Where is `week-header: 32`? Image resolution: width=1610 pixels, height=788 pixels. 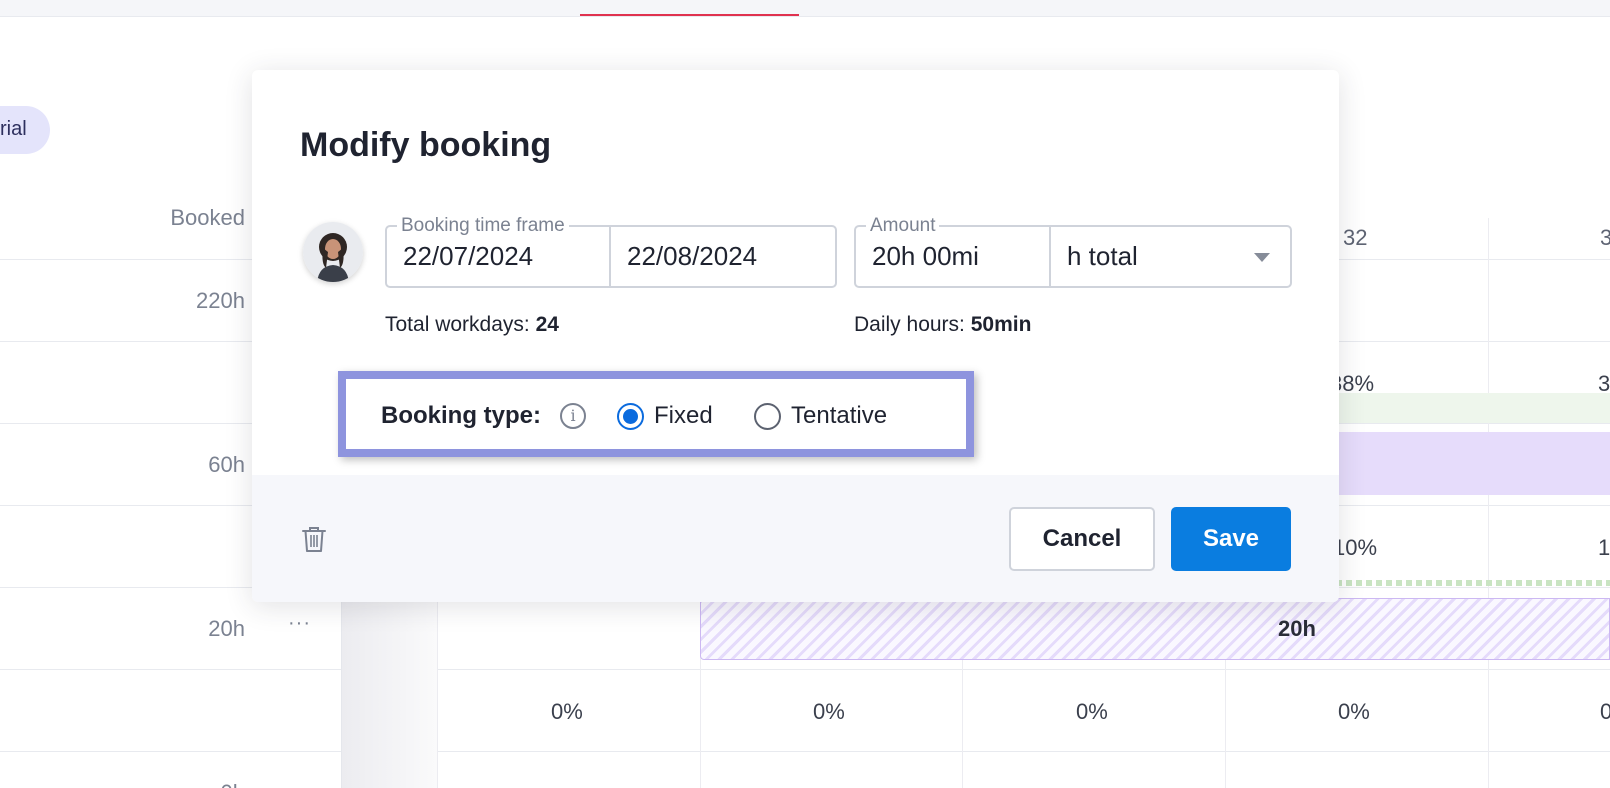
week-header: 32 is located at coordinates (1355, 237).